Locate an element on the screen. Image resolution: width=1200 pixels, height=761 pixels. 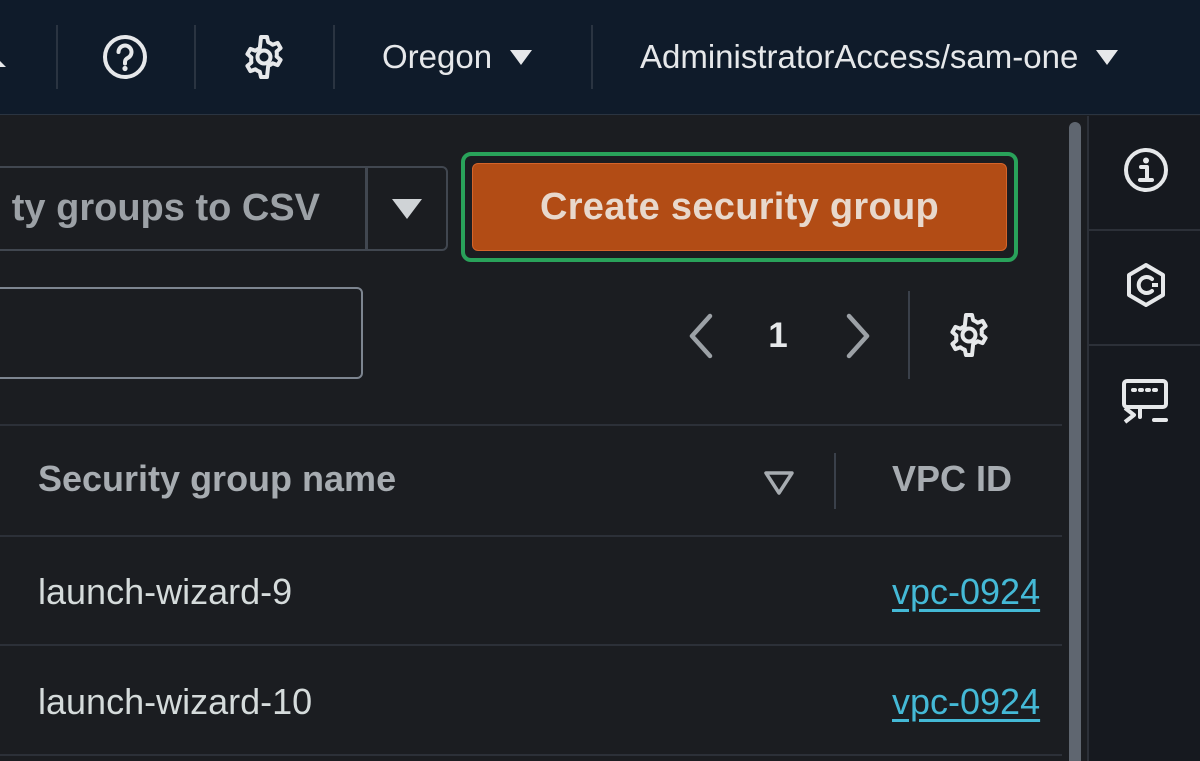
info-panel-button is located at coordinates (1144, 173).